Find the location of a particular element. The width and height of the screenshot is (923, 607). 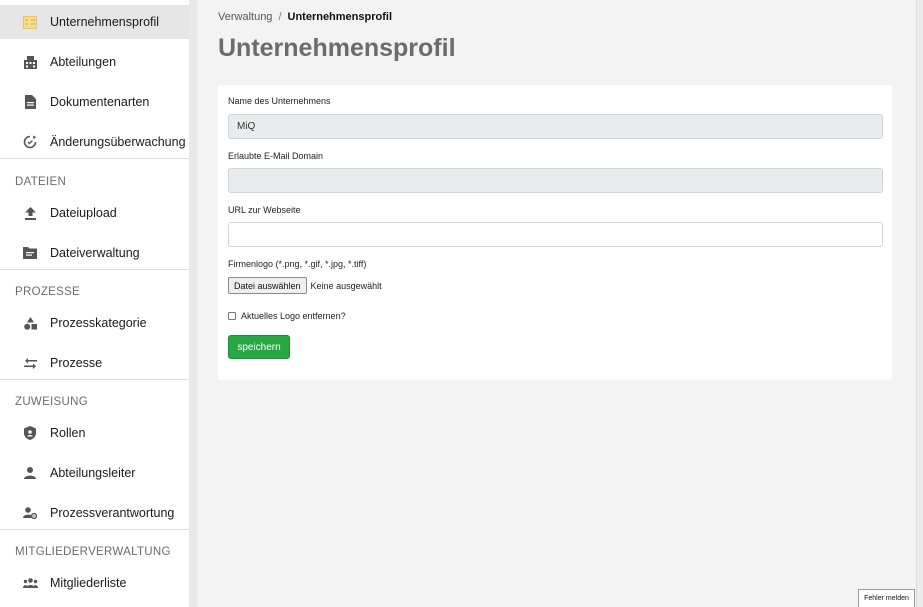

sidebar-item-aenderungsueberwachung: Änderungsüberwachung is located at coordinates (94, 142).